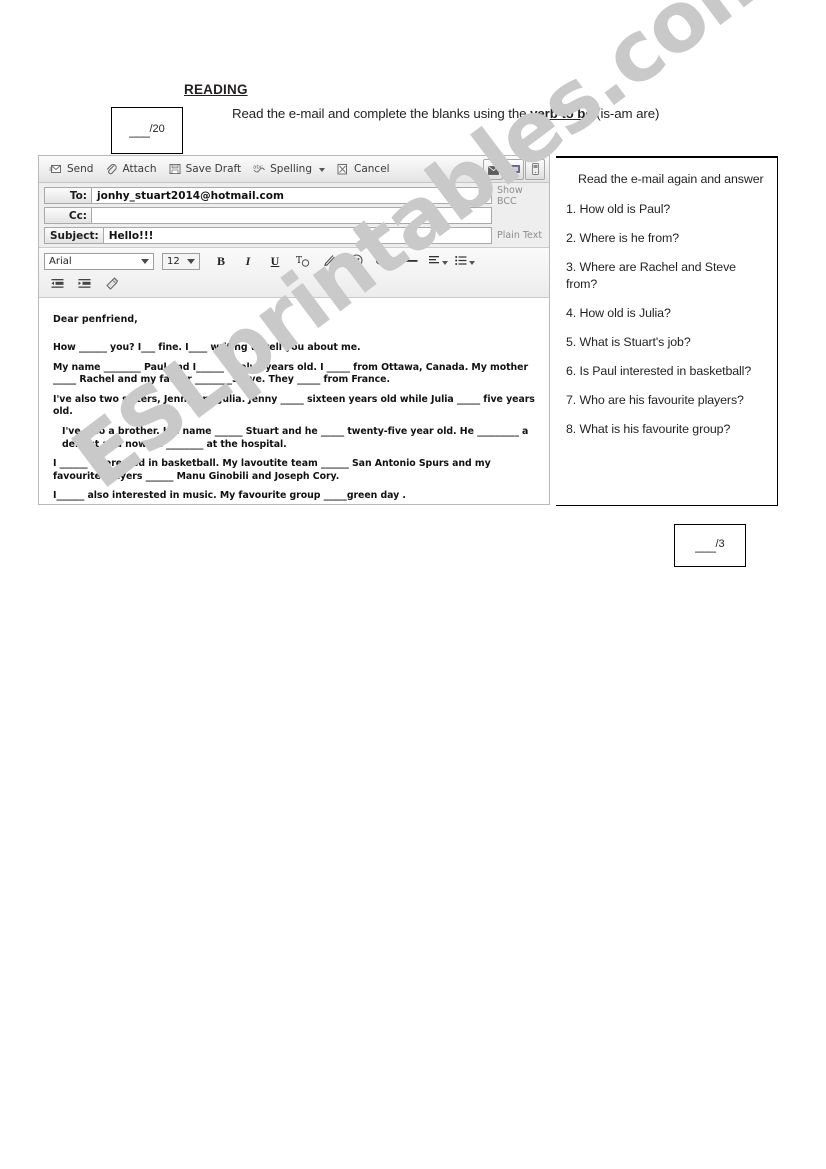 This screenshot has height=1169, width=826. What do you see at coordinates (139, 168) in the screenshot?
I see `attach-label: Attach` at bounding box center [139, 168].